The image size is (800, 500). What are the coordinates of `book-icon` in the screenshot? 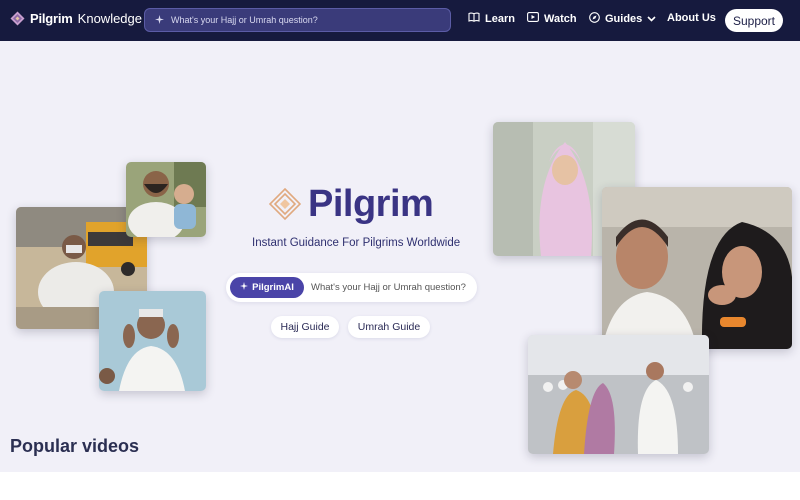 It's located at (474, 18).